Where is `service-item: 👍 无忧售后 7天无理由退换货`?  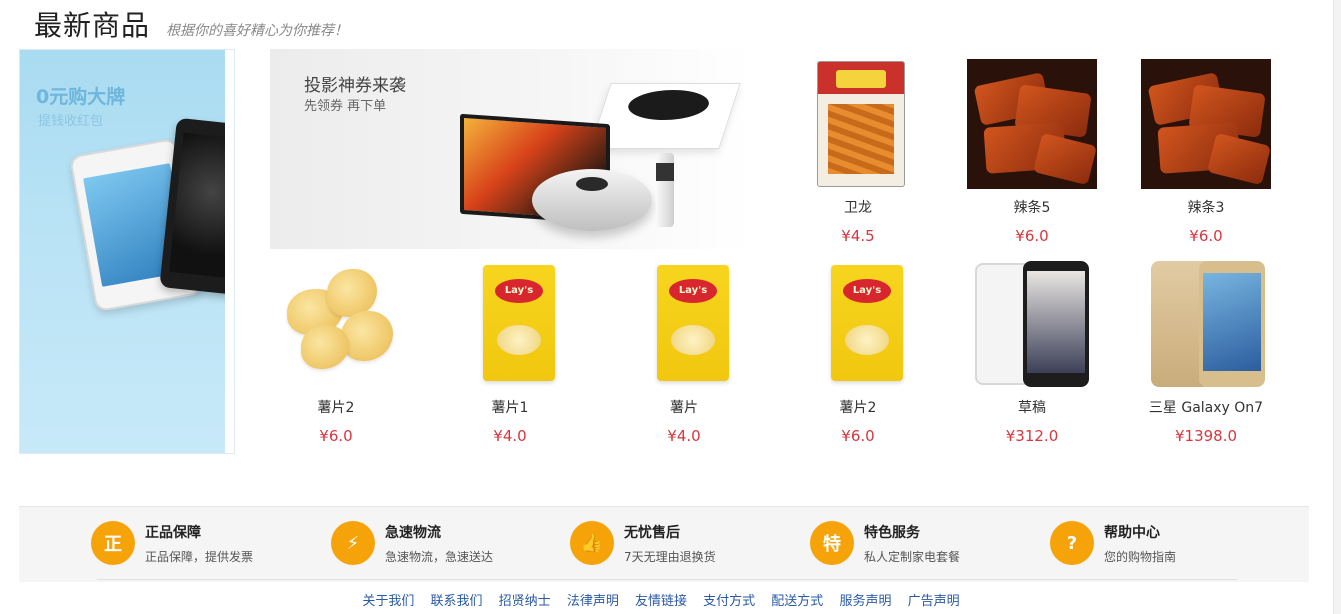 service-item: 👍 无忧售后 7天无理由退换货 is located at coordinates (643, 543).